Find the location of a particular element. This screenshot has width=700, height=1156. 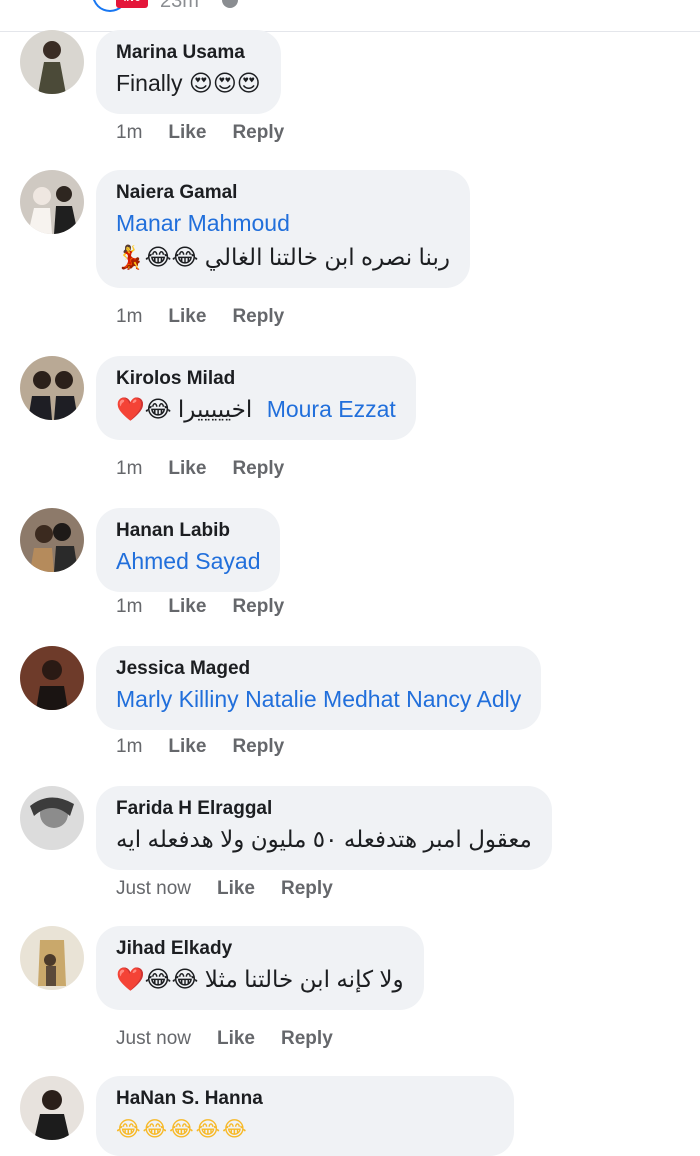

emoji-row: 😂😂😂😂😂 is located at coordinates (182, 1129).